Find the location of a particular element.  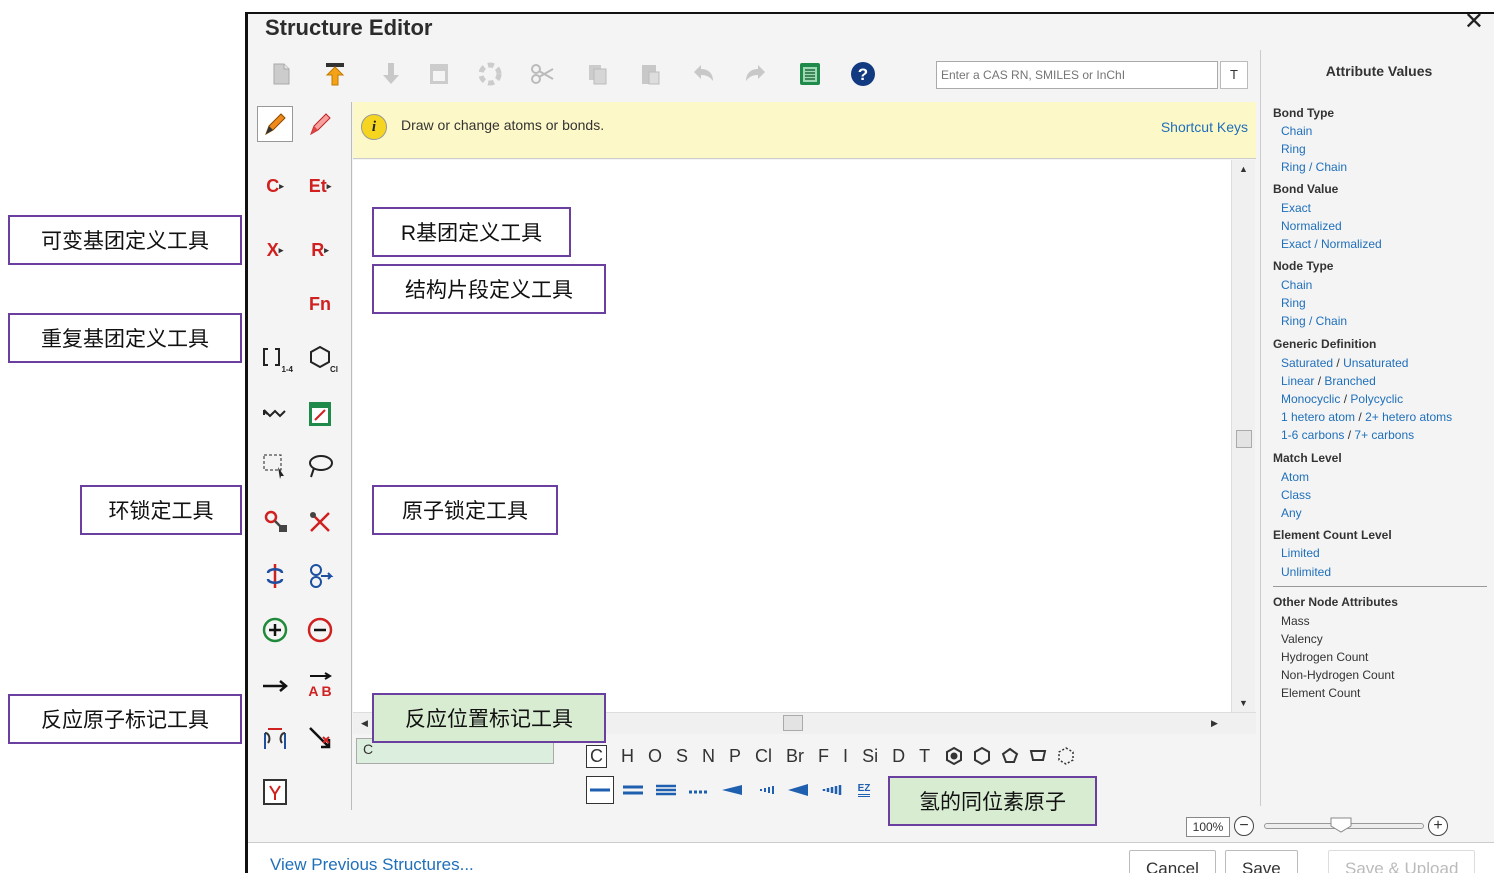

lasso-select-icon is located at coordinates (320, 466).